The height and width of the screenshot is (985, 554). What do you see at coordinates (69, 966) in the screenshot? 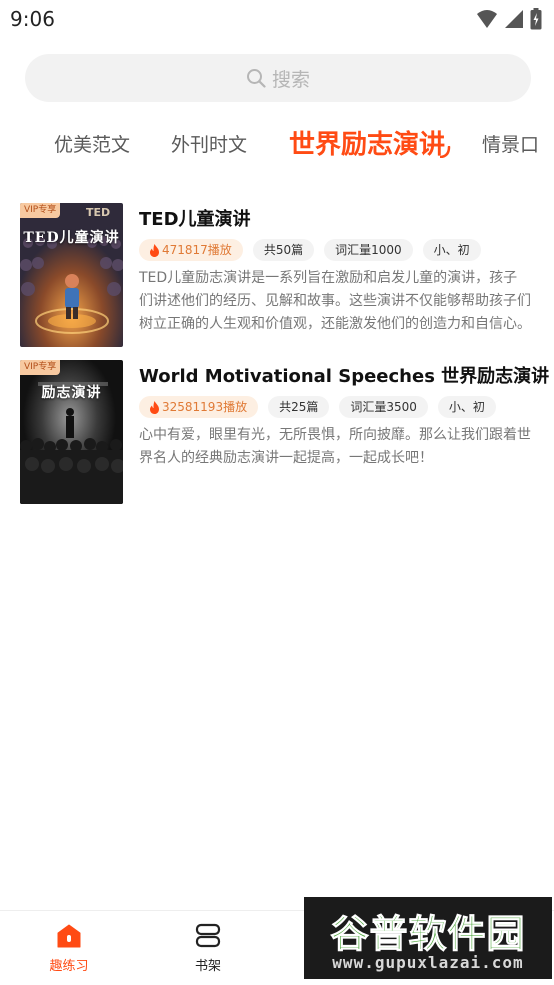
I see `nav-label-practice: 趣练习` at bounding box center [69, 966].